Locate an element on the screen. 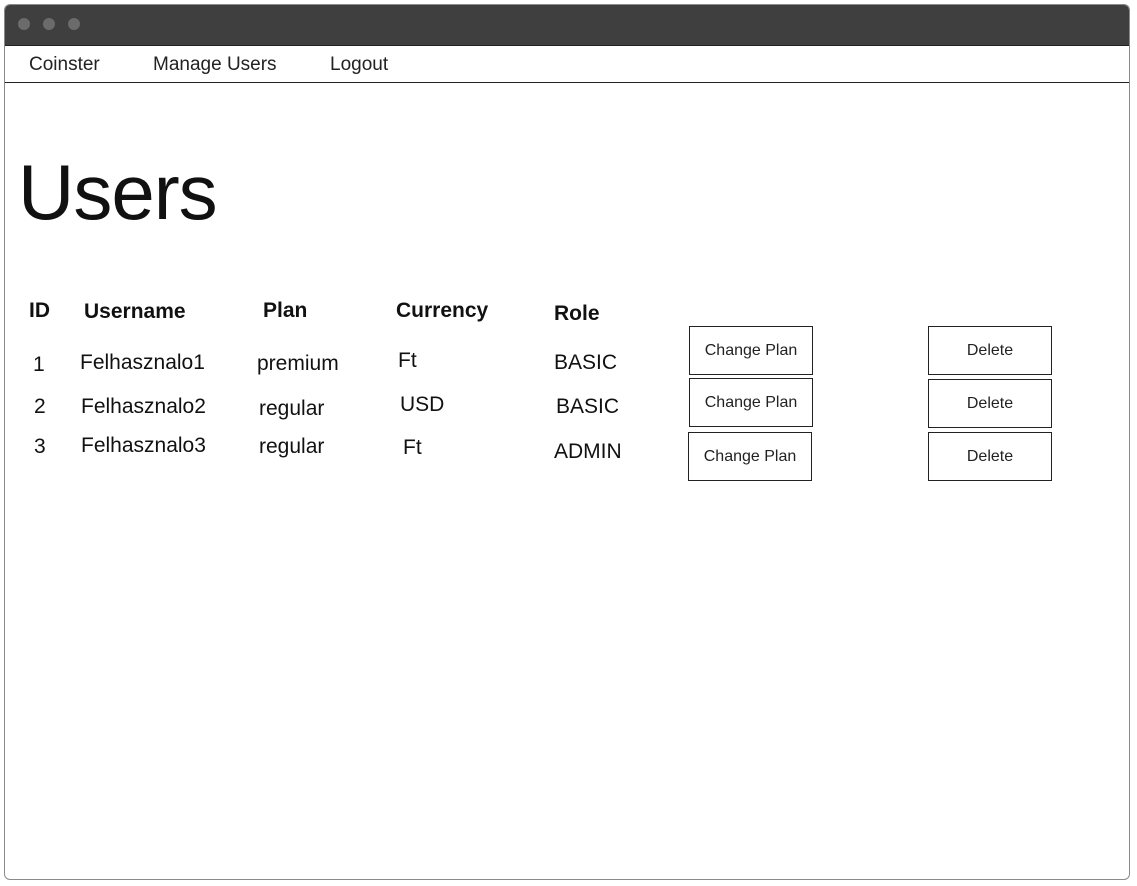 Image resolution: width=1137 pixels, height=886 pixels. nav-brand-link: Coinster is located at coordinates (64, 65).